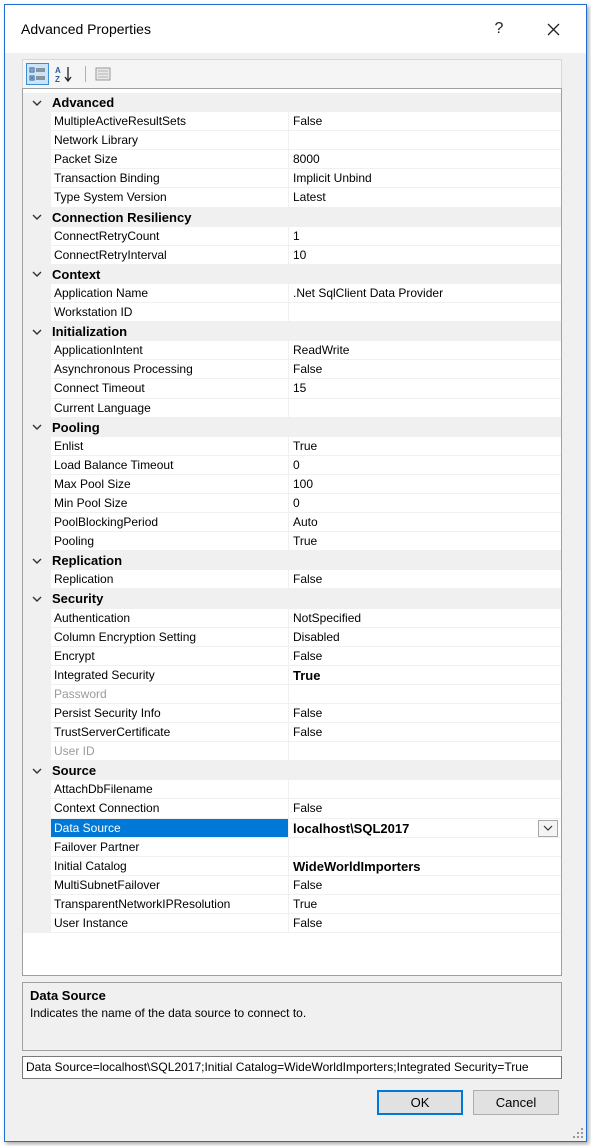 This screenshot has width=591, height=1146. Describe the element at coordinates (170, 293) in the screenshot. I see `property-name: Application Name` at that location.